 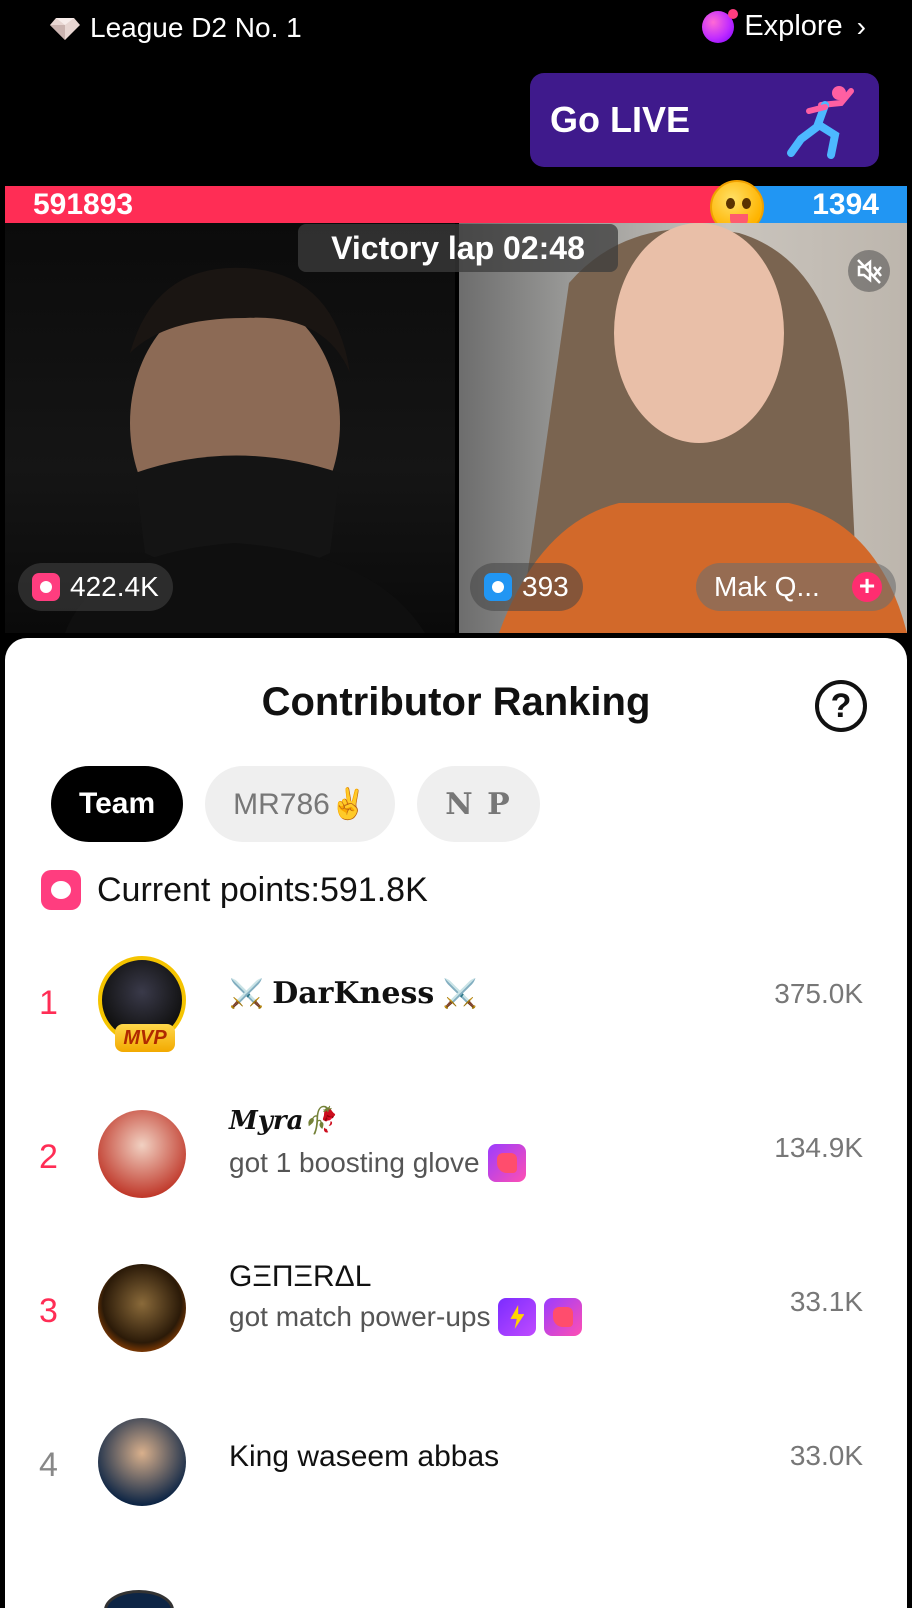 I want to click on battle-score-bar: 591893 1394, so click(x=456, y=204).